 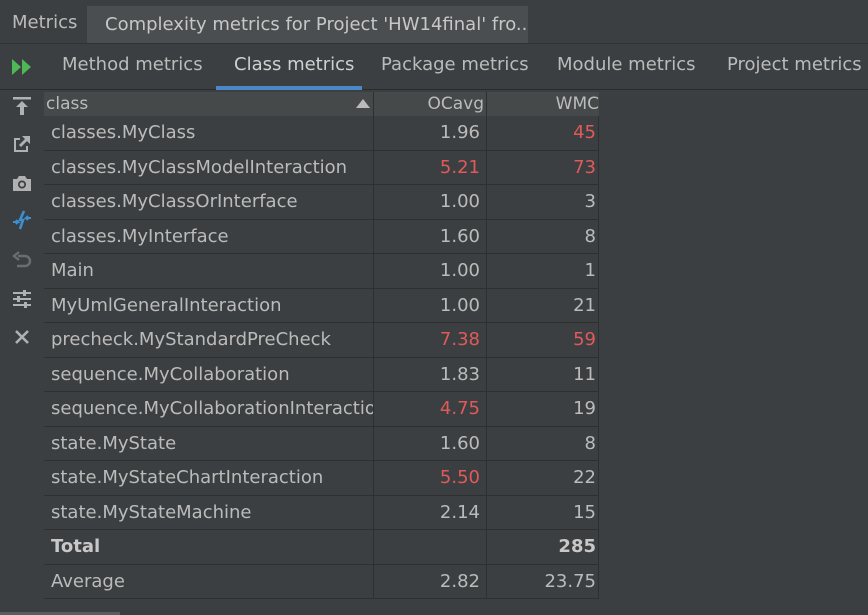 I want to click on wmc-cell: 15, so click(x=543, y=512).